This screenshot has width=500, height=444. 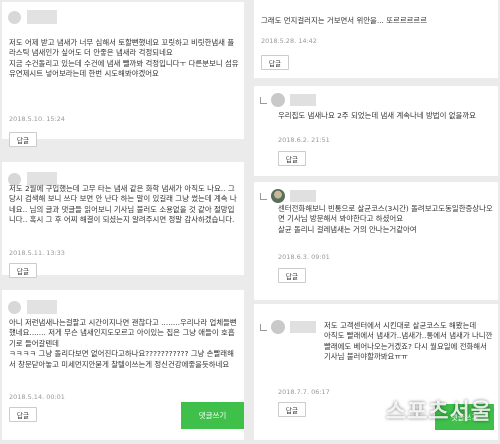 I want to click on comment-date: 2018.5.11. 13:33, so click(x=37, y=253).